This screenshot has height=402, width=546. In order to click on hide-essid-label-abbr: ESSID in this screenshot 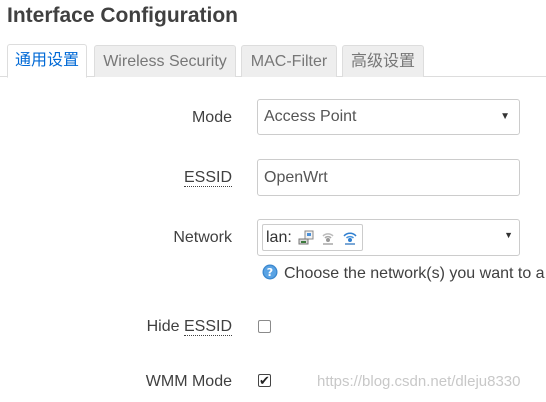, I will do `click(207, 327)`.